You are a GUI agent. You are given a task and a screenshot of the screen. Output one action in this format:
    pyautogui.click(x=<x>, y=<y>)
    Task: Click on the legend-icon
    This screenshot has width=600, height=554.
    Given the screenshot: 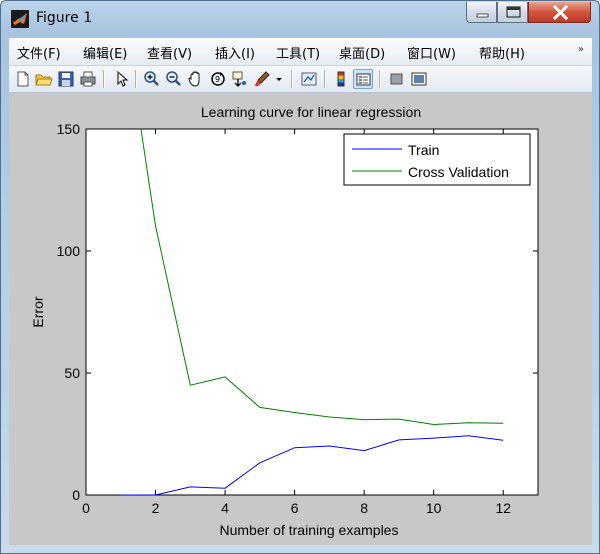 What is the action you would take?
    pyautogui.click(x=363, y=79)
    